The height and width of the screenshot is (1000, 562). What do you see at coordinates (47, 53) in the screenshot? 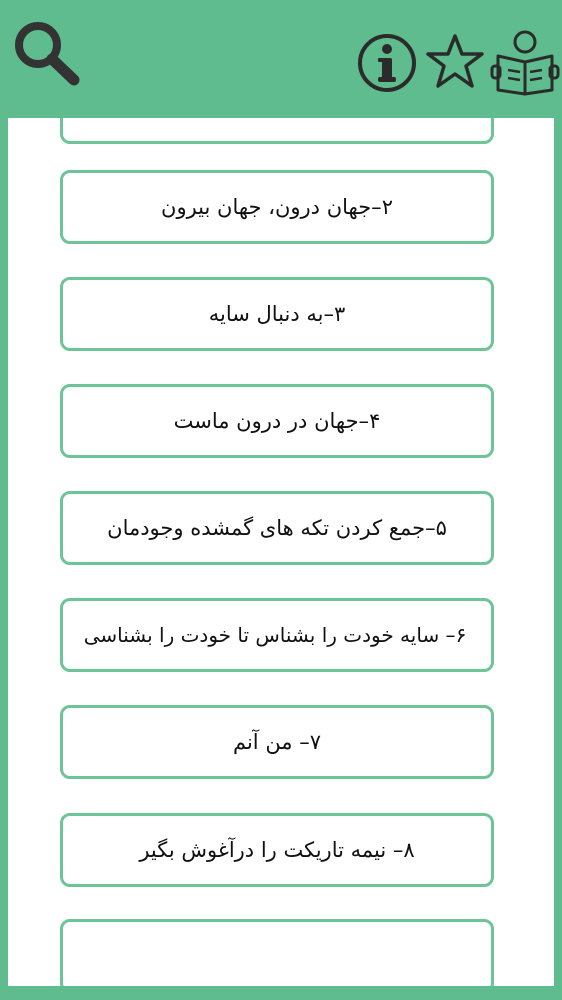
I see `search-icon` at bounding box center [47, 53].